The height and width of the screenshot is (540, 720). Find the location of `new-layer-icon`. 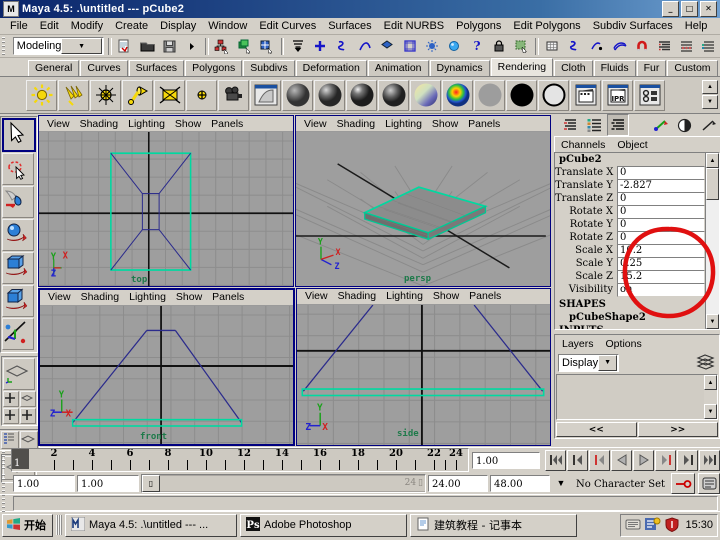

new-layer-icon is located at coordinates (706, 362).